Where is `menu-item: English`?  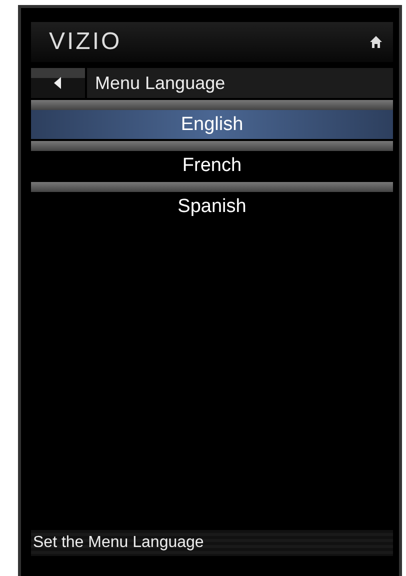
menu-item: English is located at coordinates (212, 124).